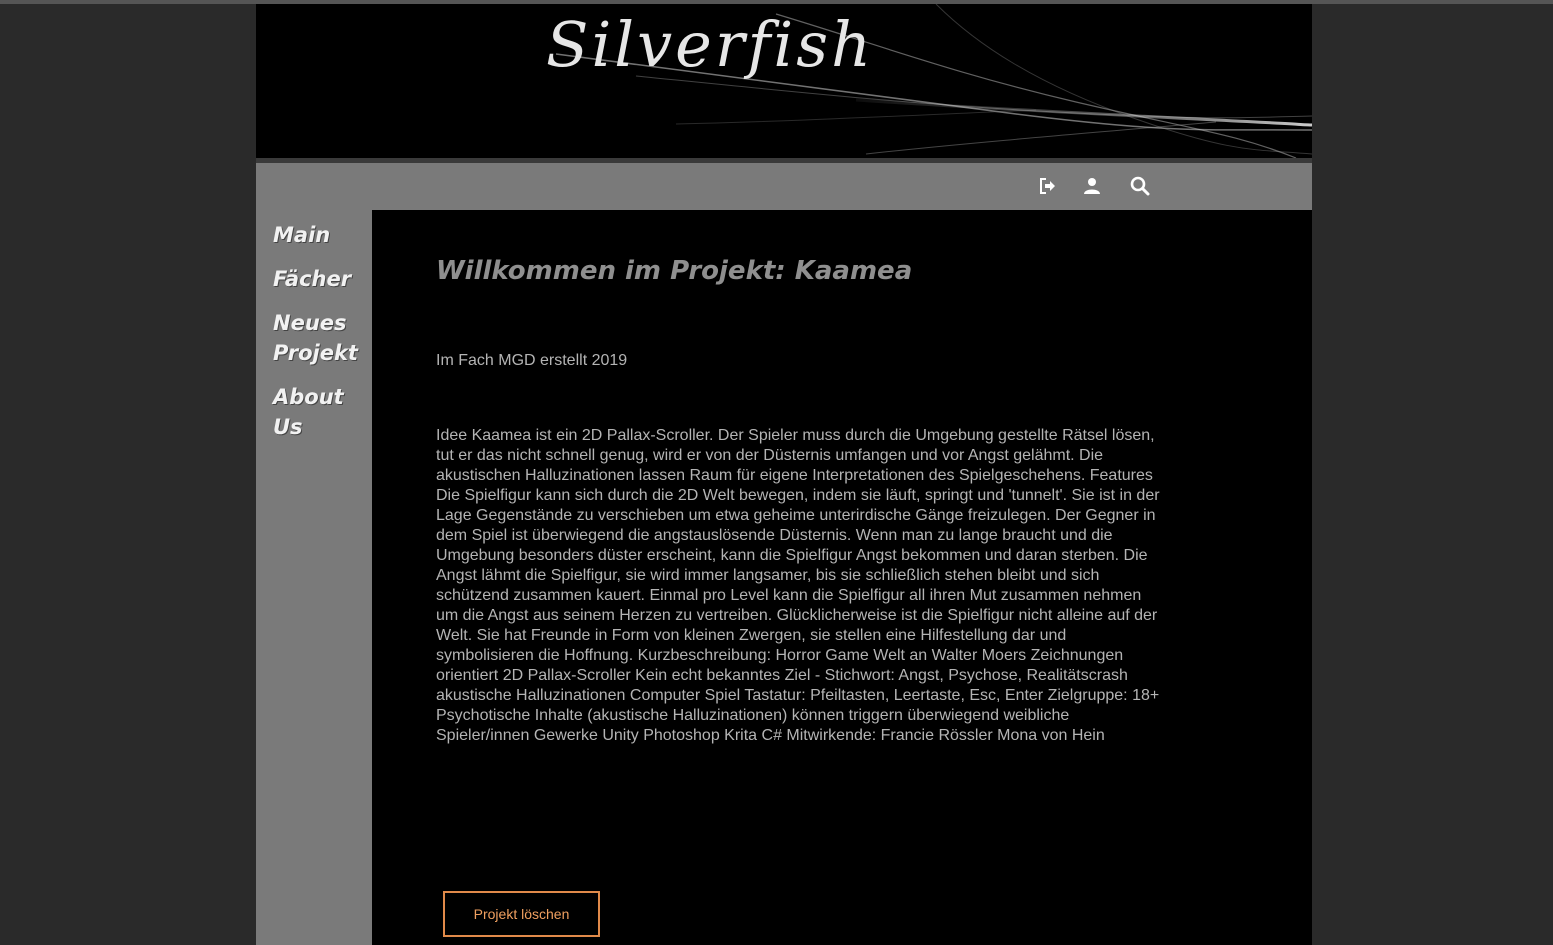  Describe the element at coordinates (321, 235) in the screenshot. I see `sidebar-item-main: Main` at that location.